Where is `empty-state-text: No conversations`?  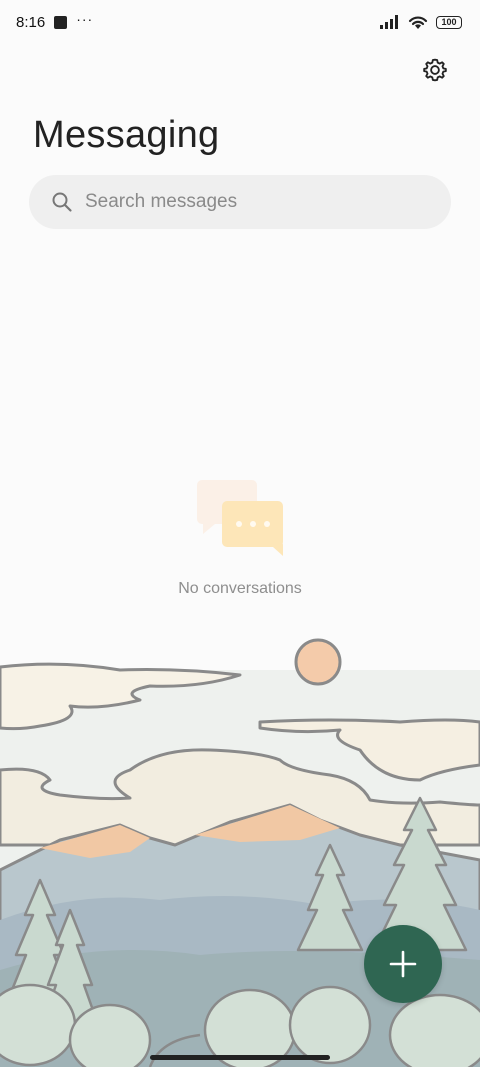 empty-state-text: No conversations is located at coordinates (240, 588).